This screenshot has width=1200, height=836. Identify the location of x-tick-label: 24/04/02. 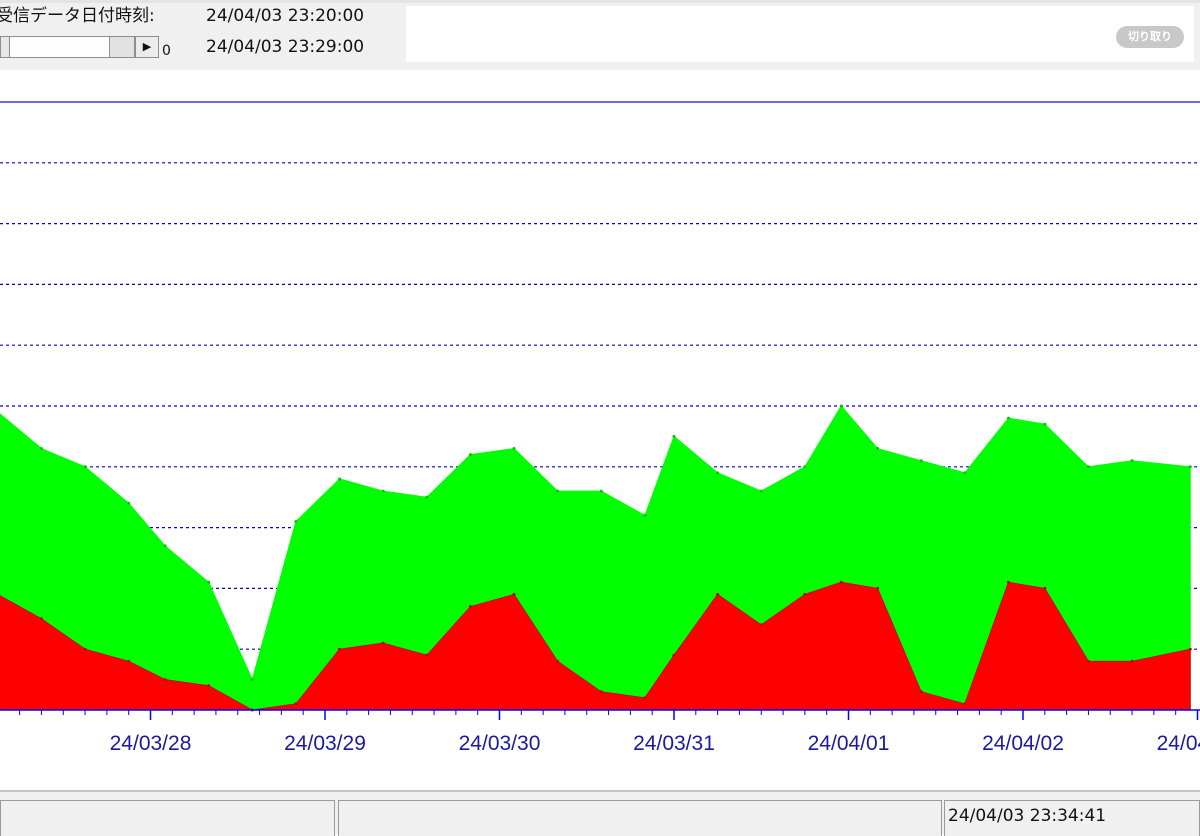
(1023, 743).